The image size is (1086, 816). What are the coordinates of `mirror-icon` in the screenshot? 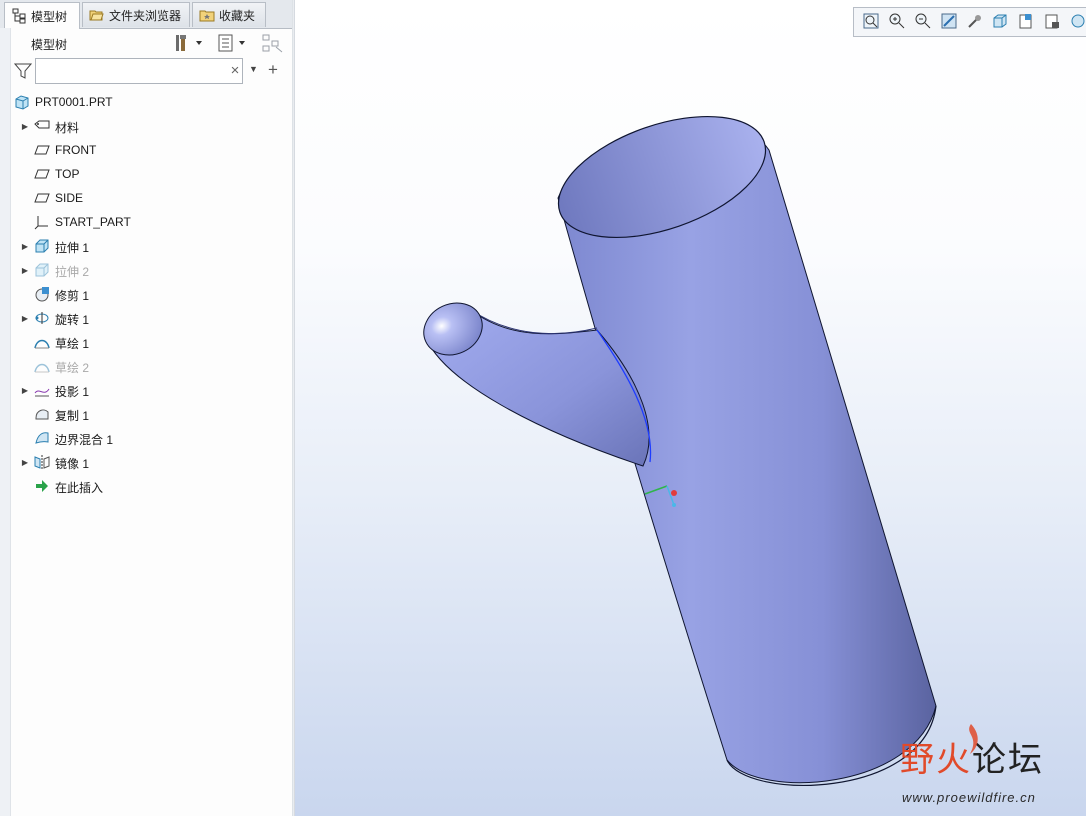 It's located at (42, 462).